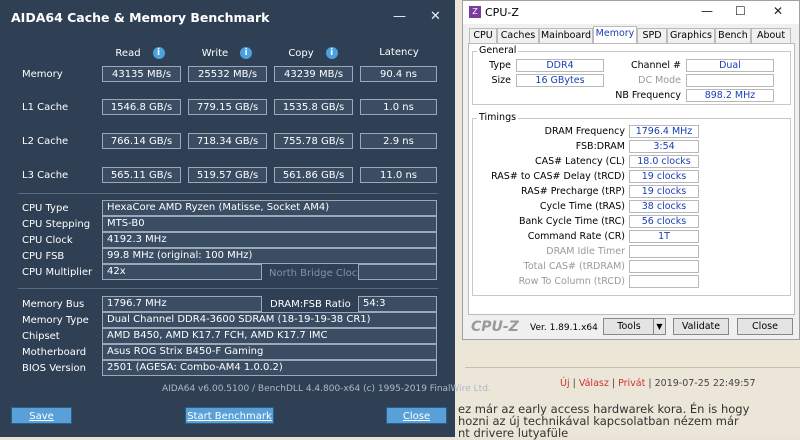 This screenshot has height=440, width=800. Describe the element at coordinates (128, 53) in the screenshot. I see `column-header-label: Read` at that location.